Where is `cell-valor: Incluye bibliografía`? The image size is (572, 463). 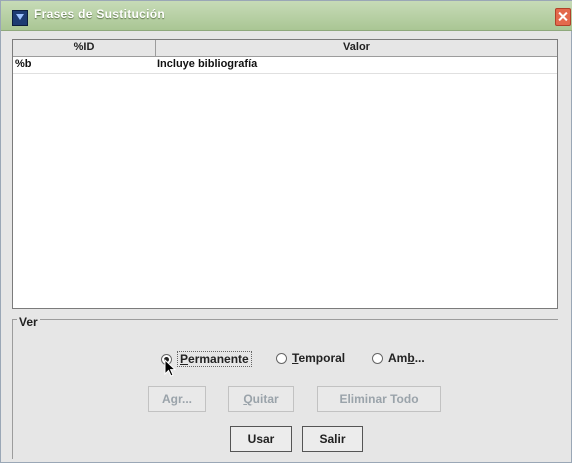
cell-valor: Incluye bibliografía is located at coordinates (207, 64).